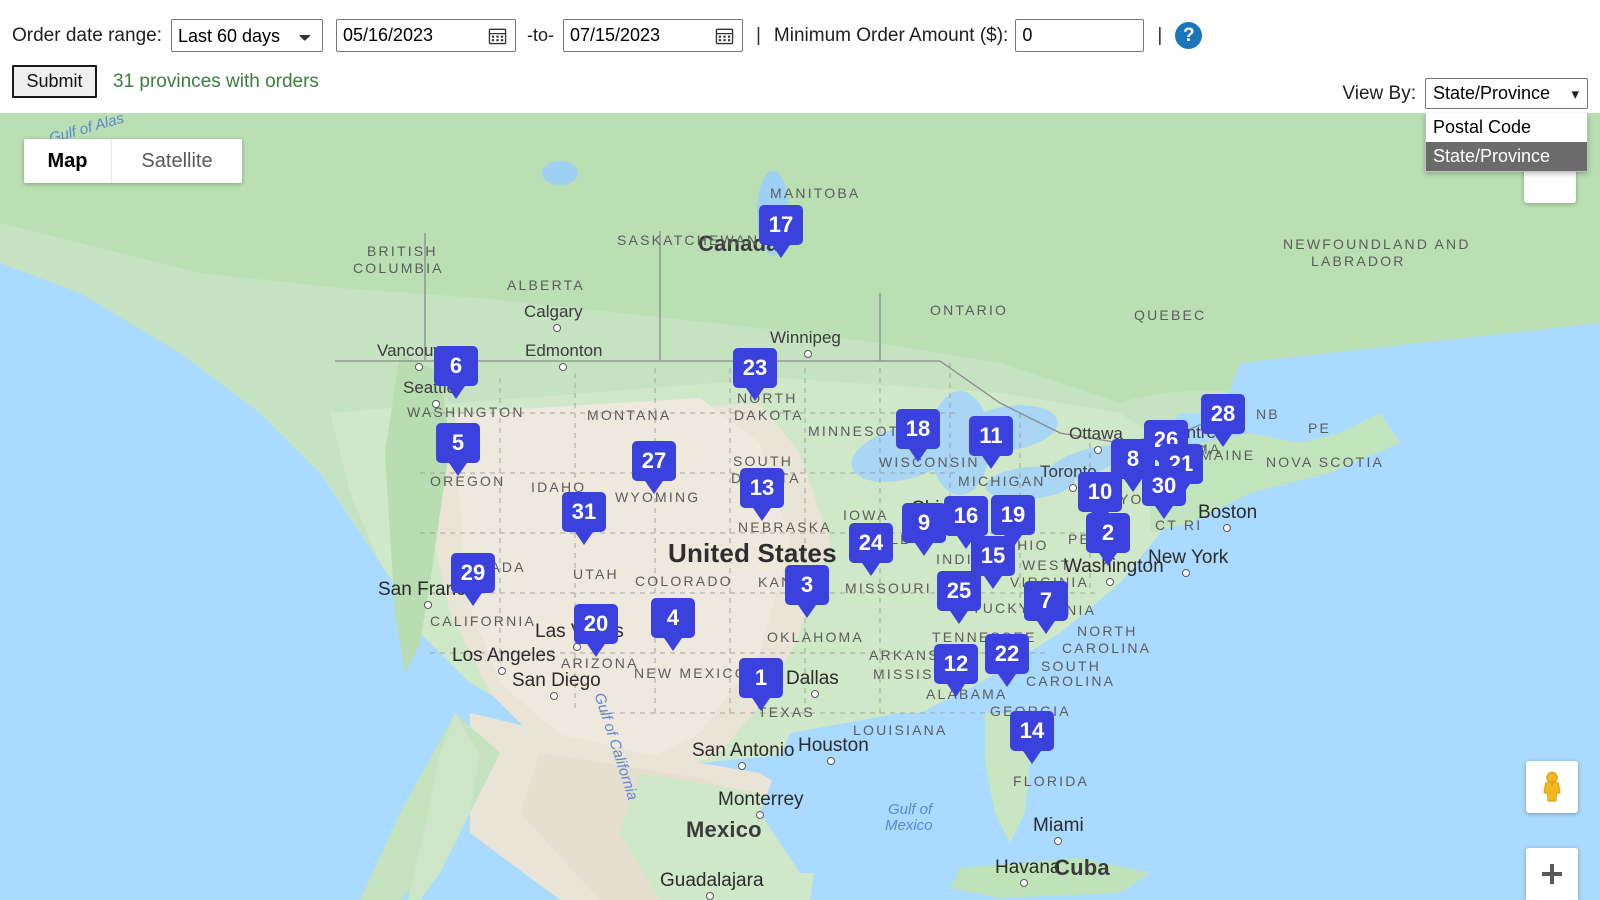  Describe the element at coordinates (54, 81) in the screenshot. I see `submit-button: Submit` at that location.